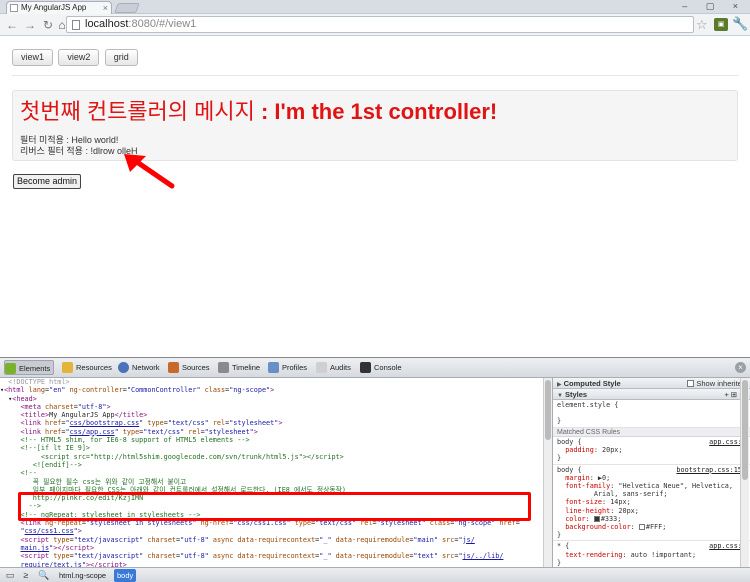  What do you see at coordinates (606, 478) in the screenshot?
I see `css-value: 0;` at bounding box center [606, 478].